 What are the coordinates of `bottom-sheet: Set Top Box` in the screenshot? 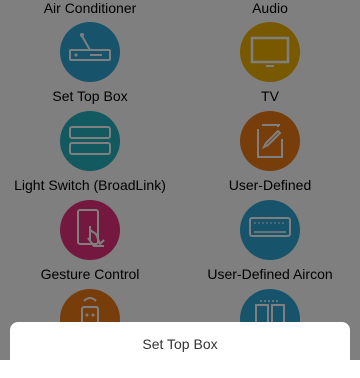 It's located at (180, 347).